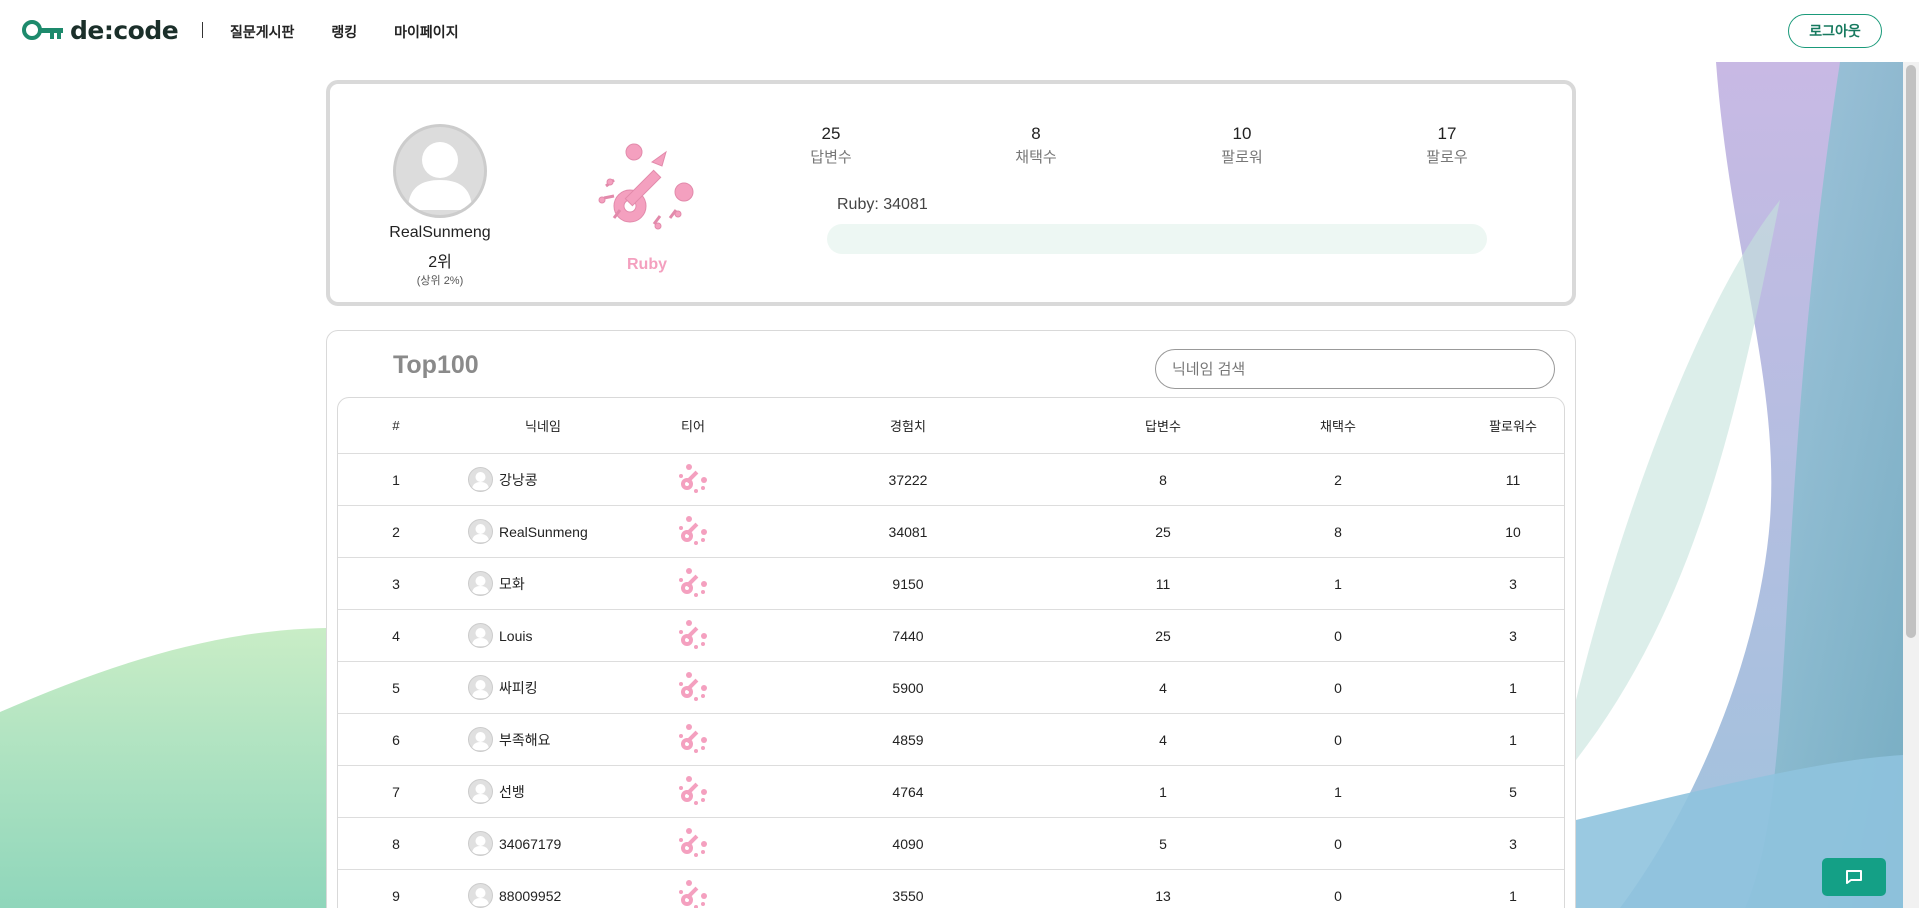 The height and width of the screenshot is (908, 1919). What do you see at coordinates (1036, 145) in the screenshot?
I see `stat-selected: 8 채택수` at bounding box center [1036, 145].